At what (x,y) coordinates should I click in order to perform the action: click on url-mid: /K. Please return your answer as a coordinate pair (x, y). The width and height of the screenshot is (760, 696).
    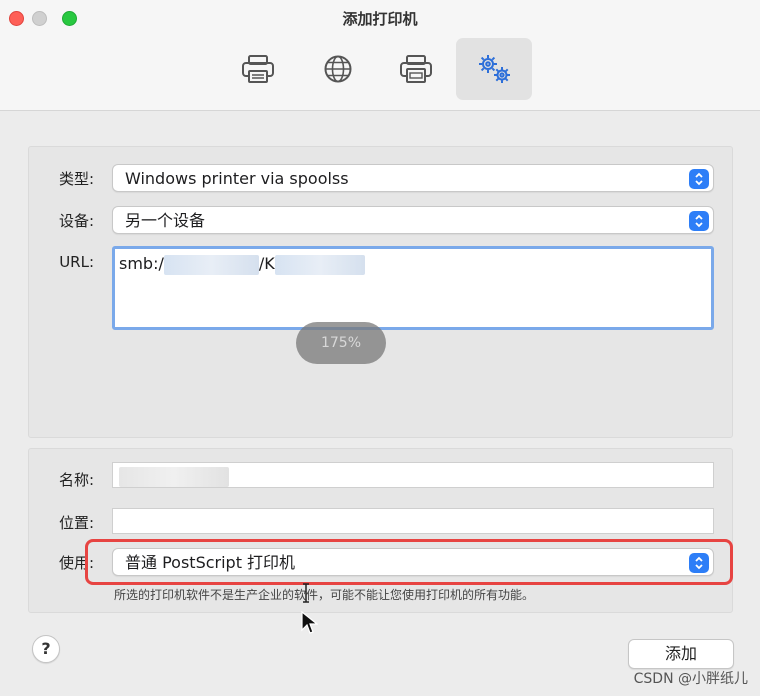
    Looking at the image, I should click on (266, 263).